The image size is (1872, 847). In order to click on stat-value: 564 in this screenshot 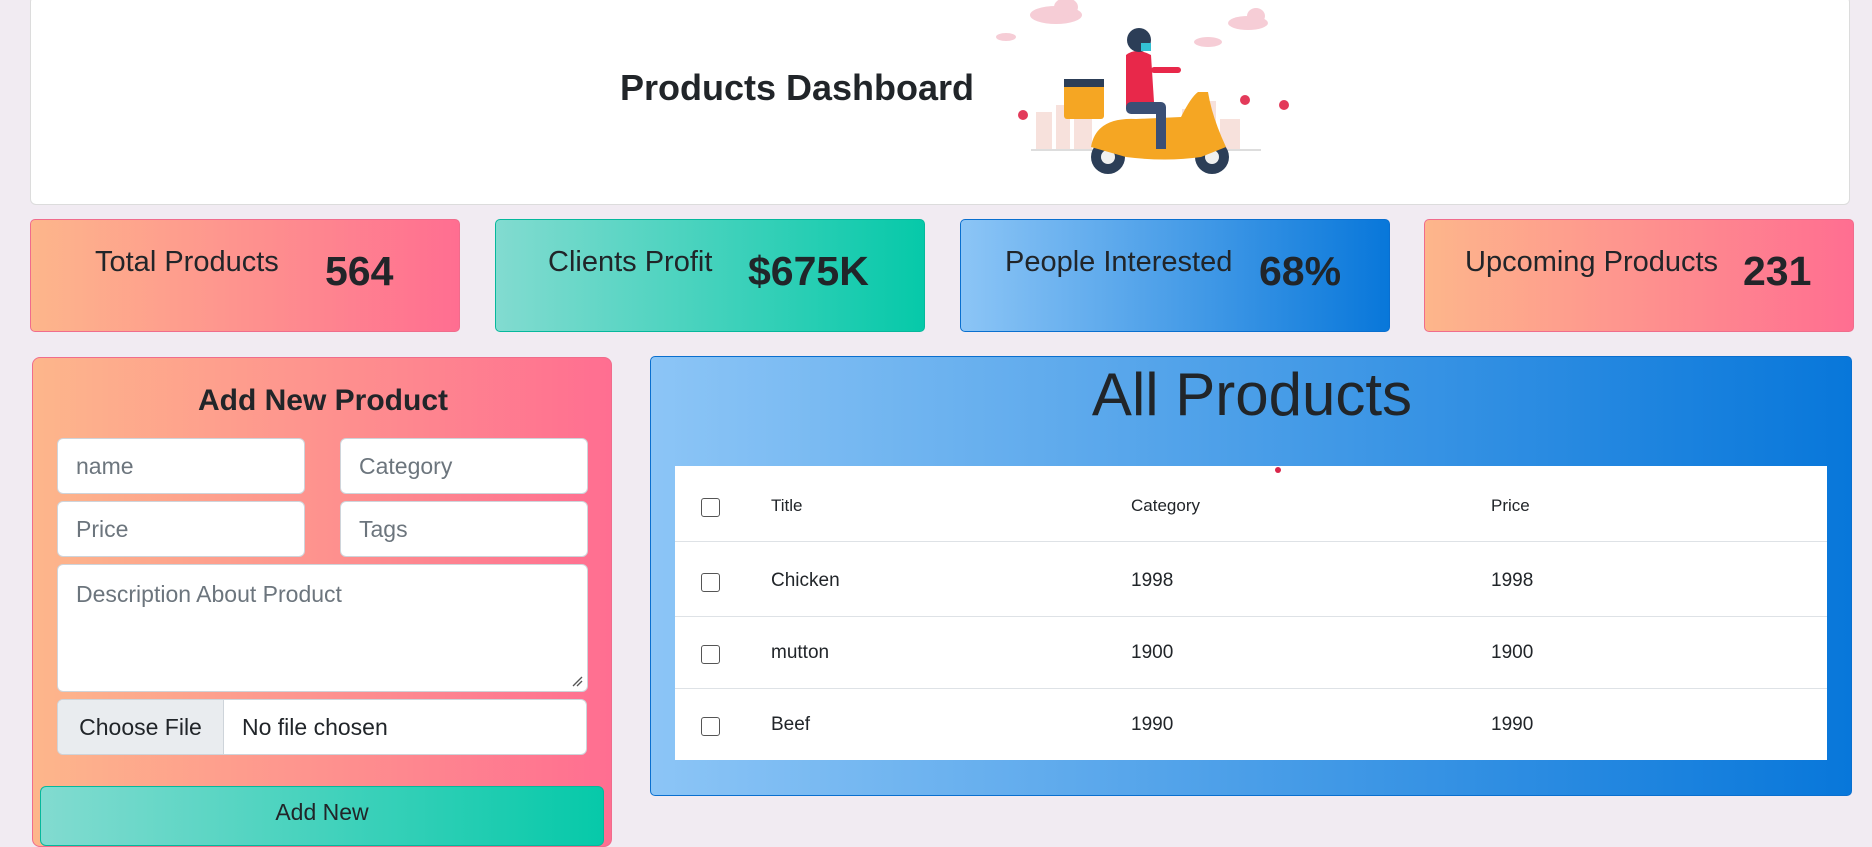, I will do `click(359, 271)`.